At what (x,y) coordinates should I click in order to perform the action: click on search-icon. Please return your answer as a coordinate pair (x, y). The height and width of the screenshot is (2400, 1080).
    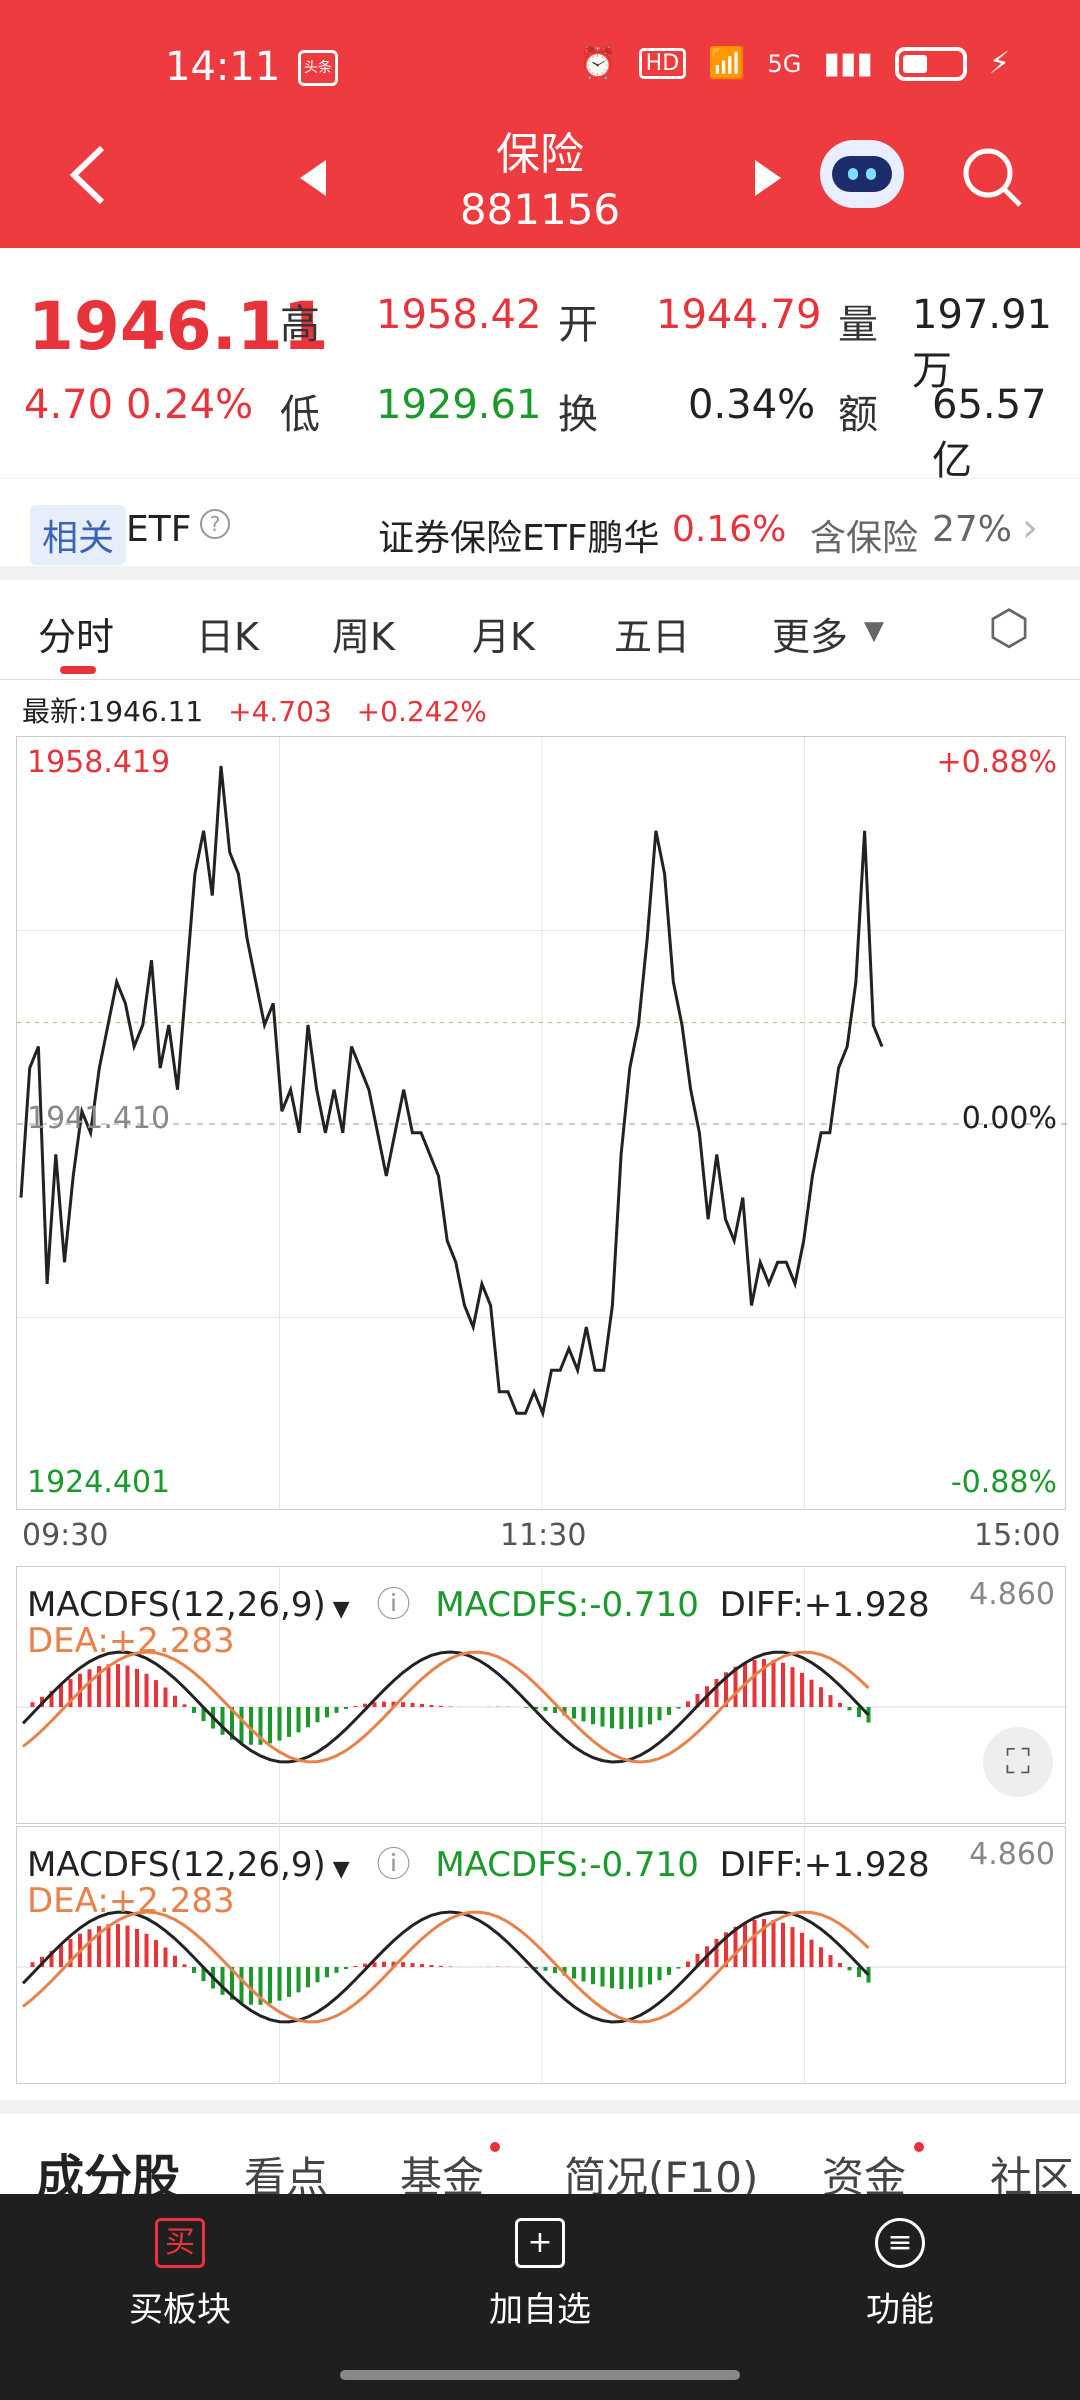
    Looking at the image, I should click on (992, 177).